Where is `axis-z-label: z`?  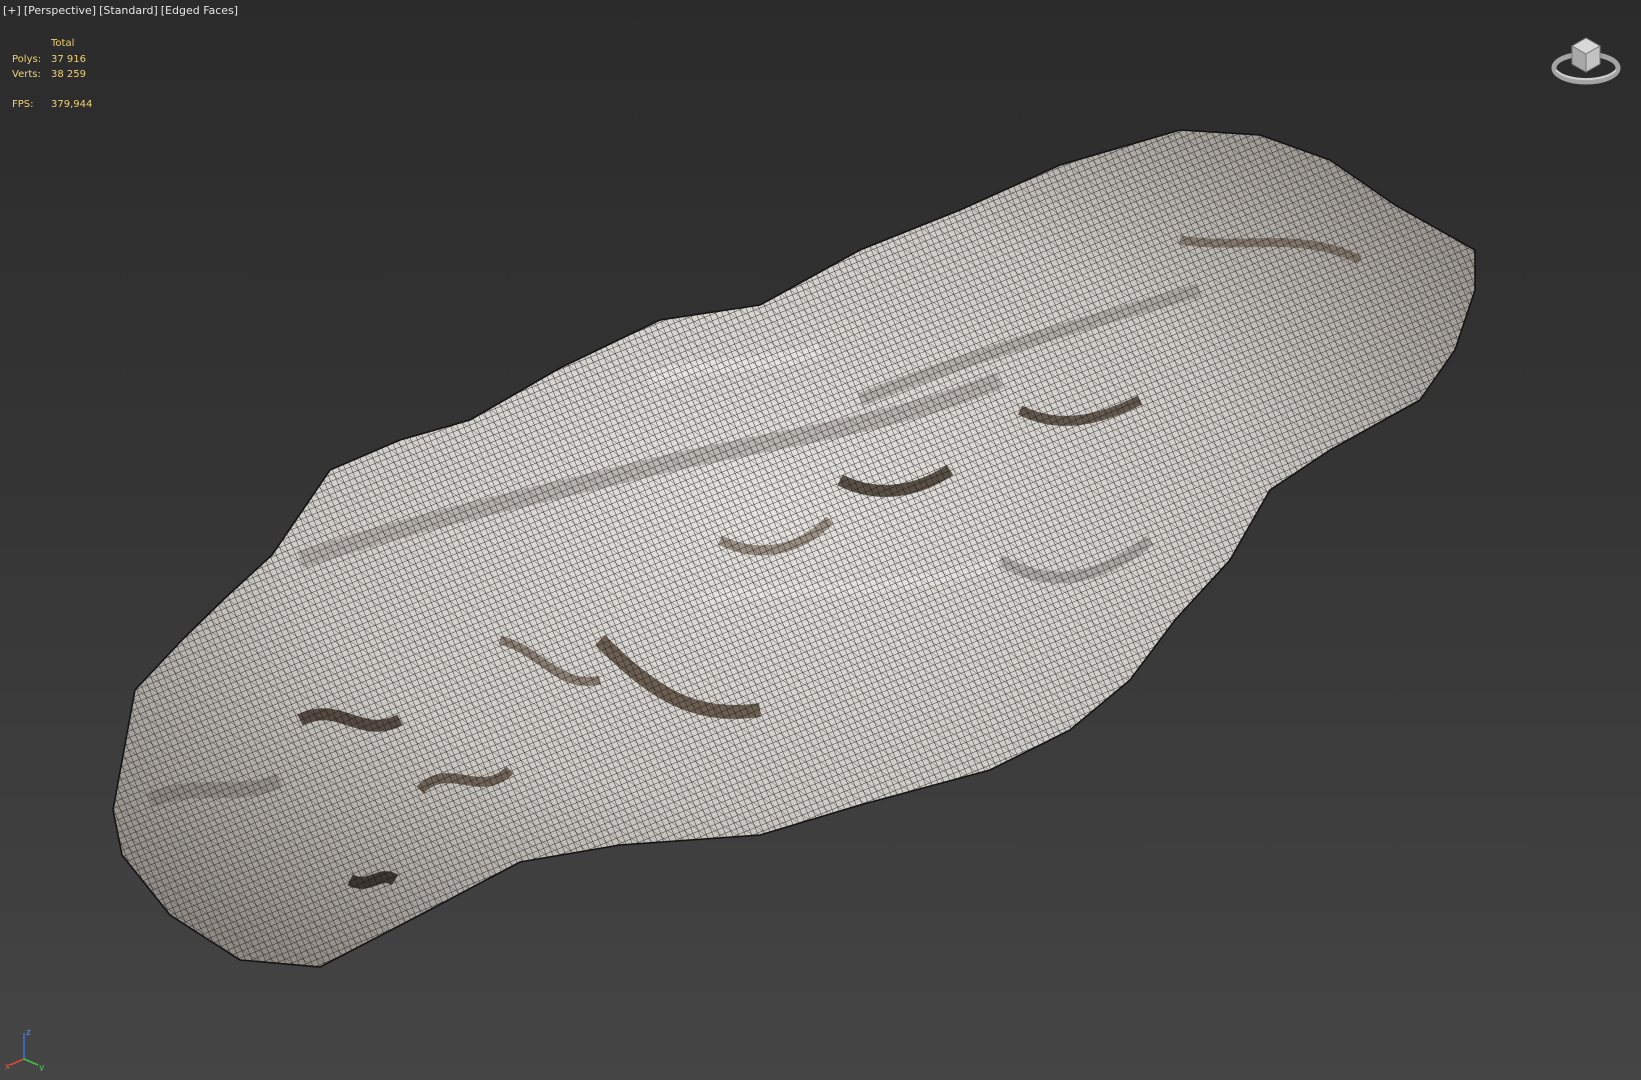 axis-z-label: z is located at coordinates (28, 1033).